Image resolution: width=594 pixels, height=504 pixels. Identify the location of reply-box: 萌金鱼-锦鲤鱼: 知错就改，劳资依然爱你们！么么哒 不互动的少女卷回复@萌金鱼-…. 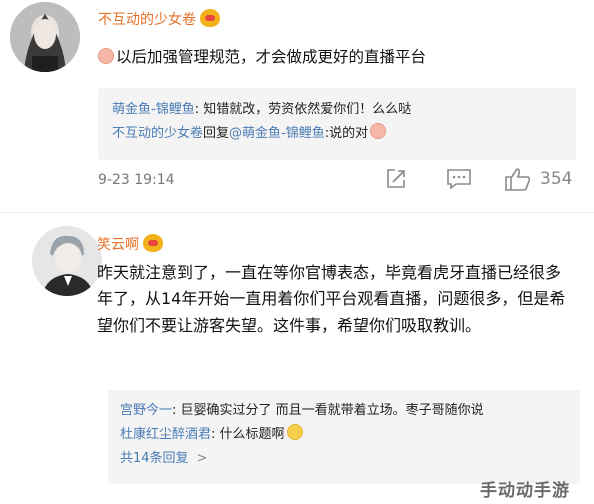
(337, 124).